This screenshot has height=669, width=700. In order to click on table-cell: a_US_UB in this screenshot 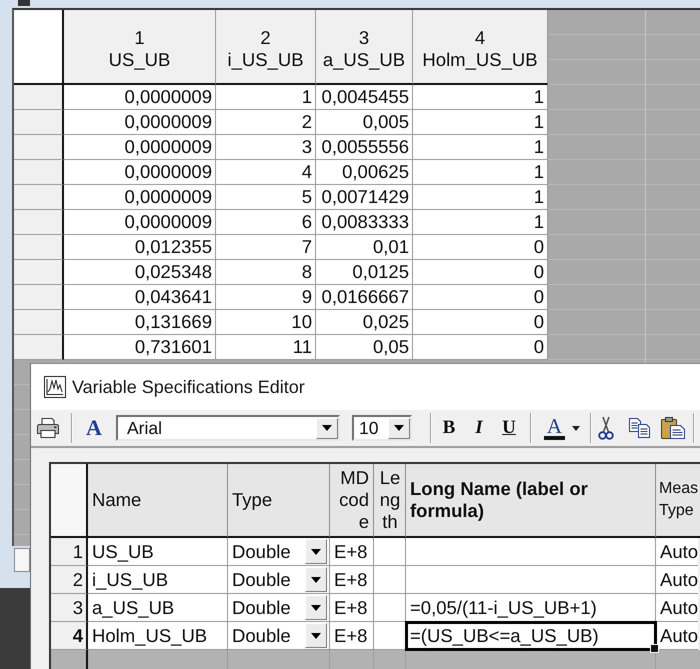, I will do `click(158, 608)`.